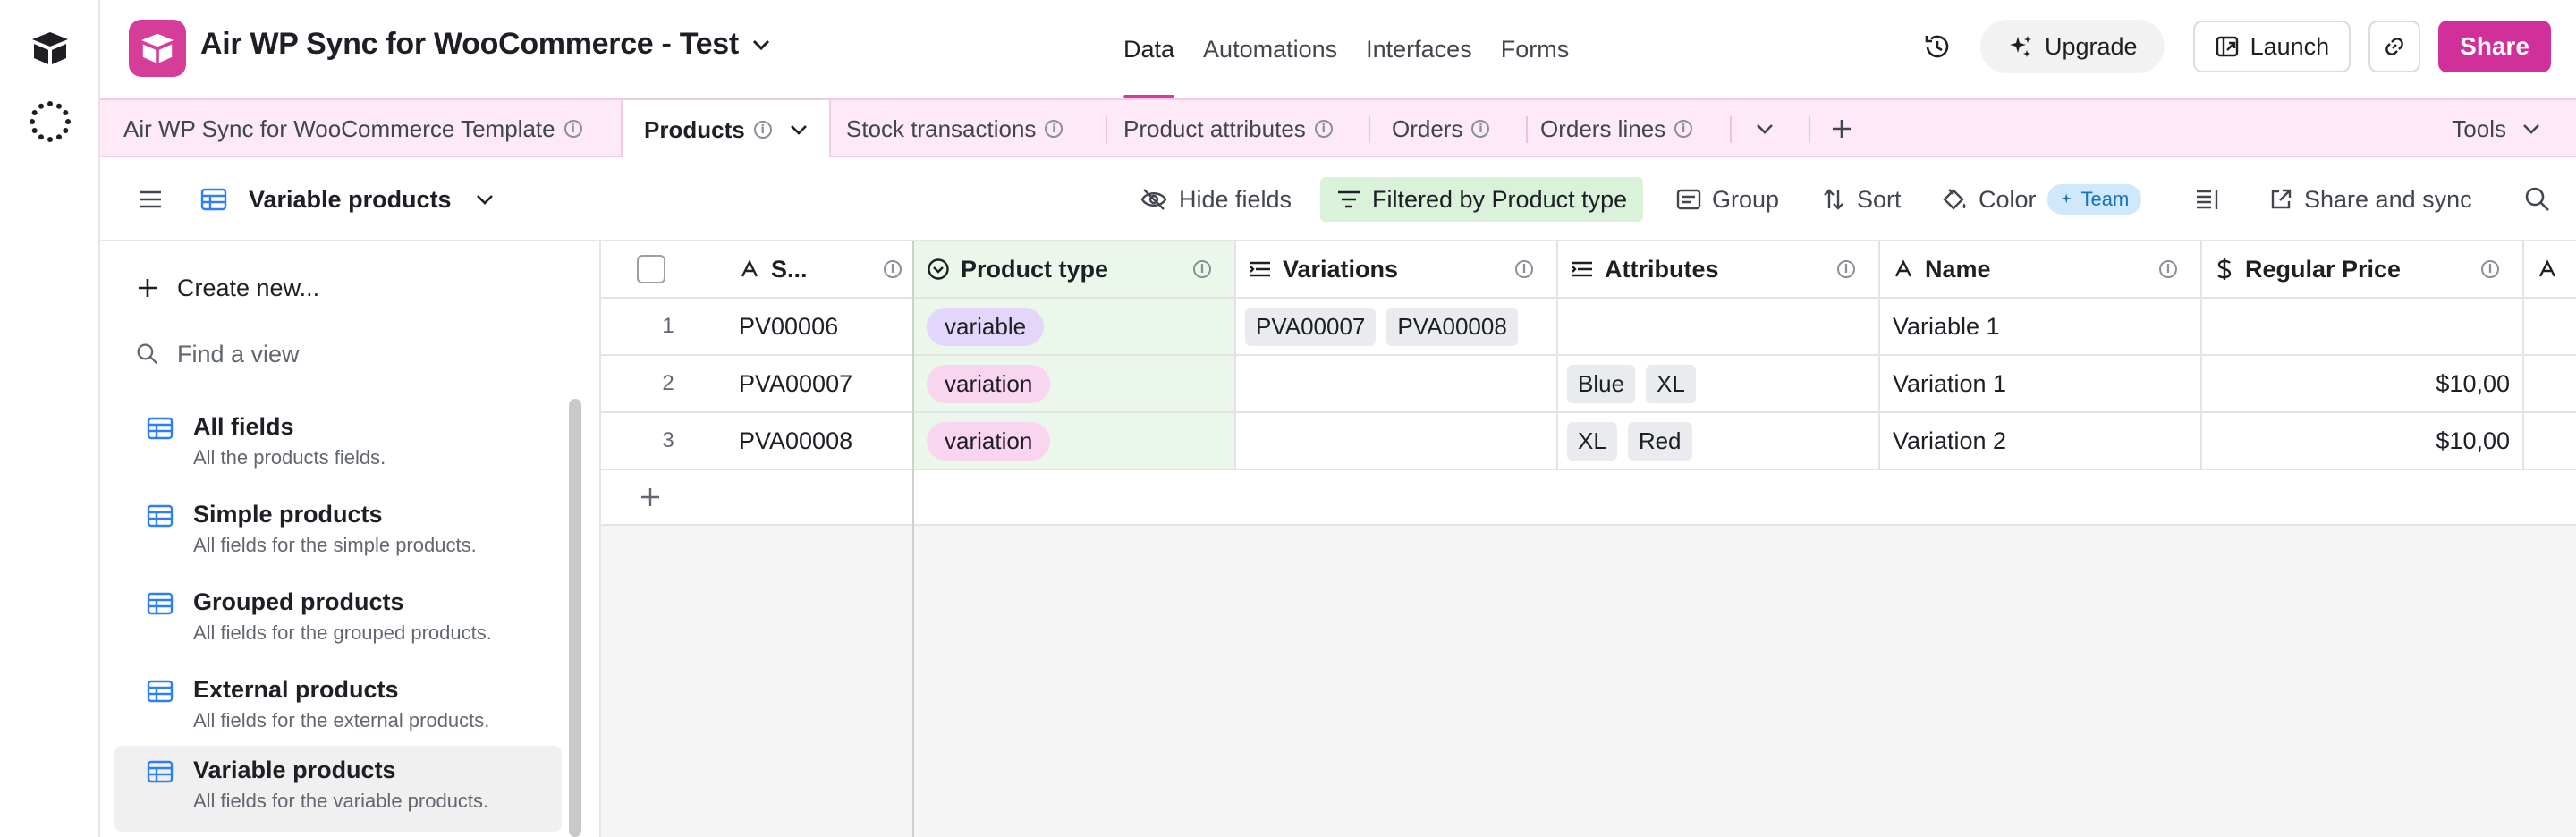  Describe the element at coordinates (338, 445) in the screenshot. I see `view-all-fields: All fields All the products fields.` at that location.